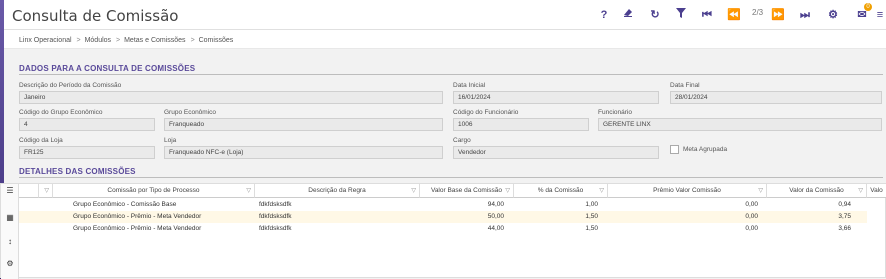  What do you see at coordinates (486, 112) in the screenshot?
I see `cod-func-label: Código do Funcionário` at bounding box center [486, 112].